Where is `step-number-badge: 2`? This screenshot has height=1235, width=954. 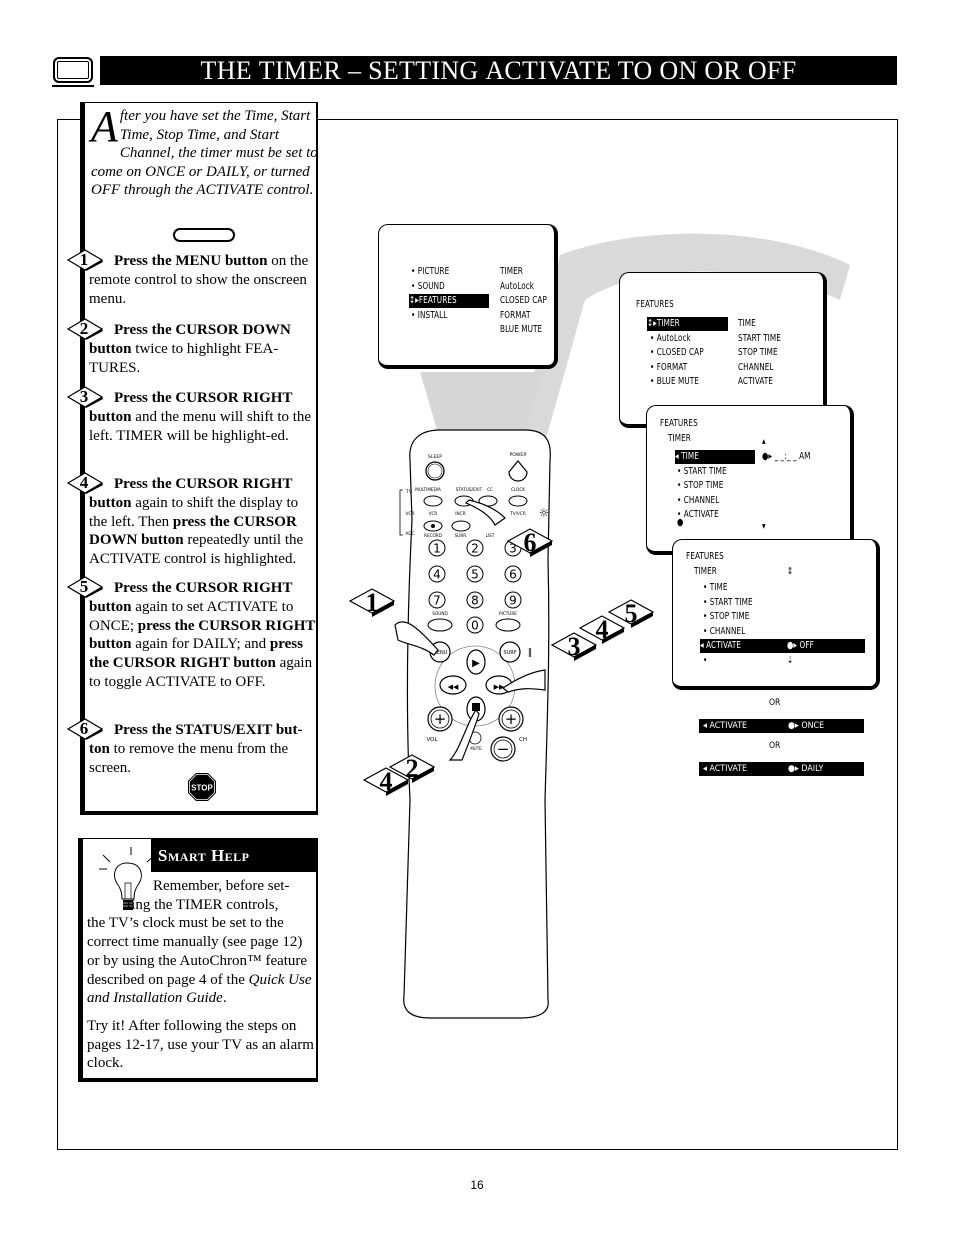
step-number-badge: 2 is located at coordinates (85, 329).